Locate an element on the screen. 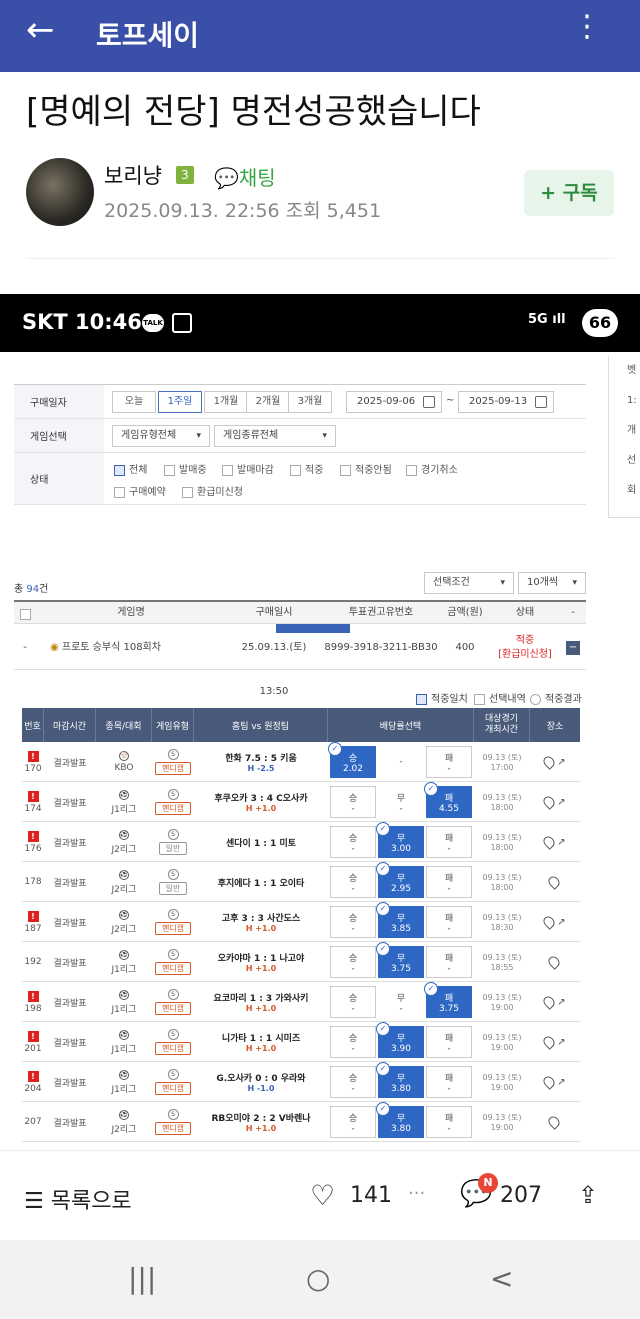 Image resolution: width=640 pixels, height=1319 pixels. match-cell: 니가타 1 : 1 시미즈 H +1.0 is located at coordinates (261, 1042).